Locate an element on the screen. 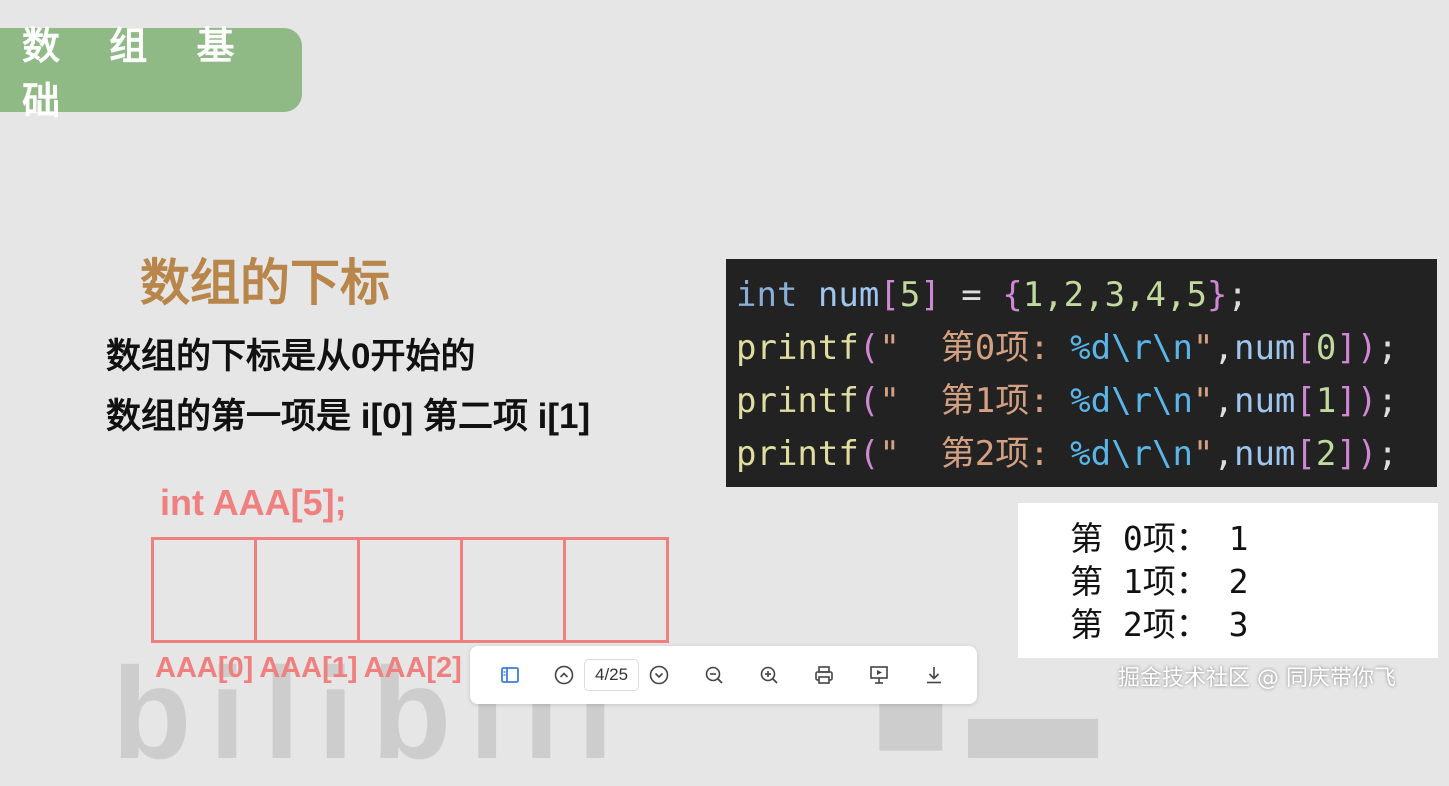 This screenshot has height=786, width=1449. zoom-in-button is located at coordinates (769, 675).